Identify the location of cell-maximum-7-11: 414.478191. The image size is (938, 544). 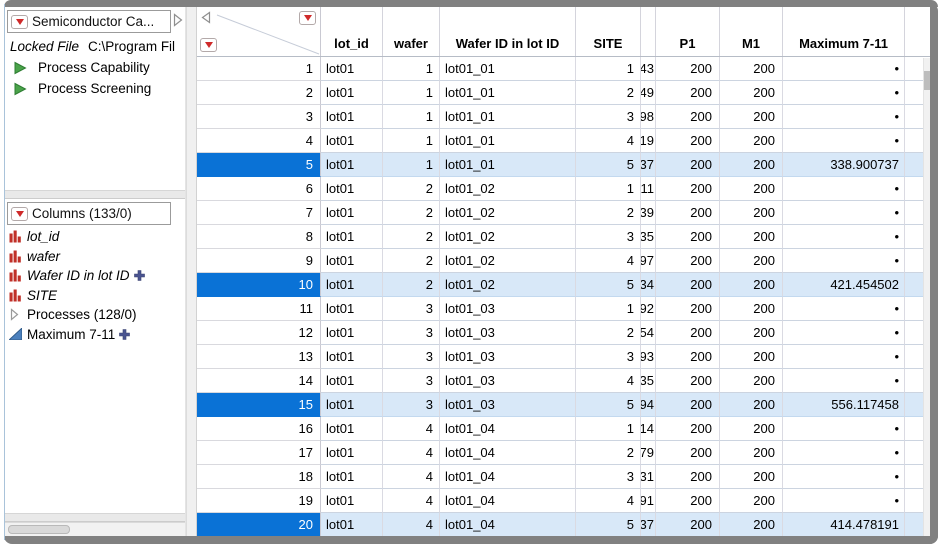
(844, 524).